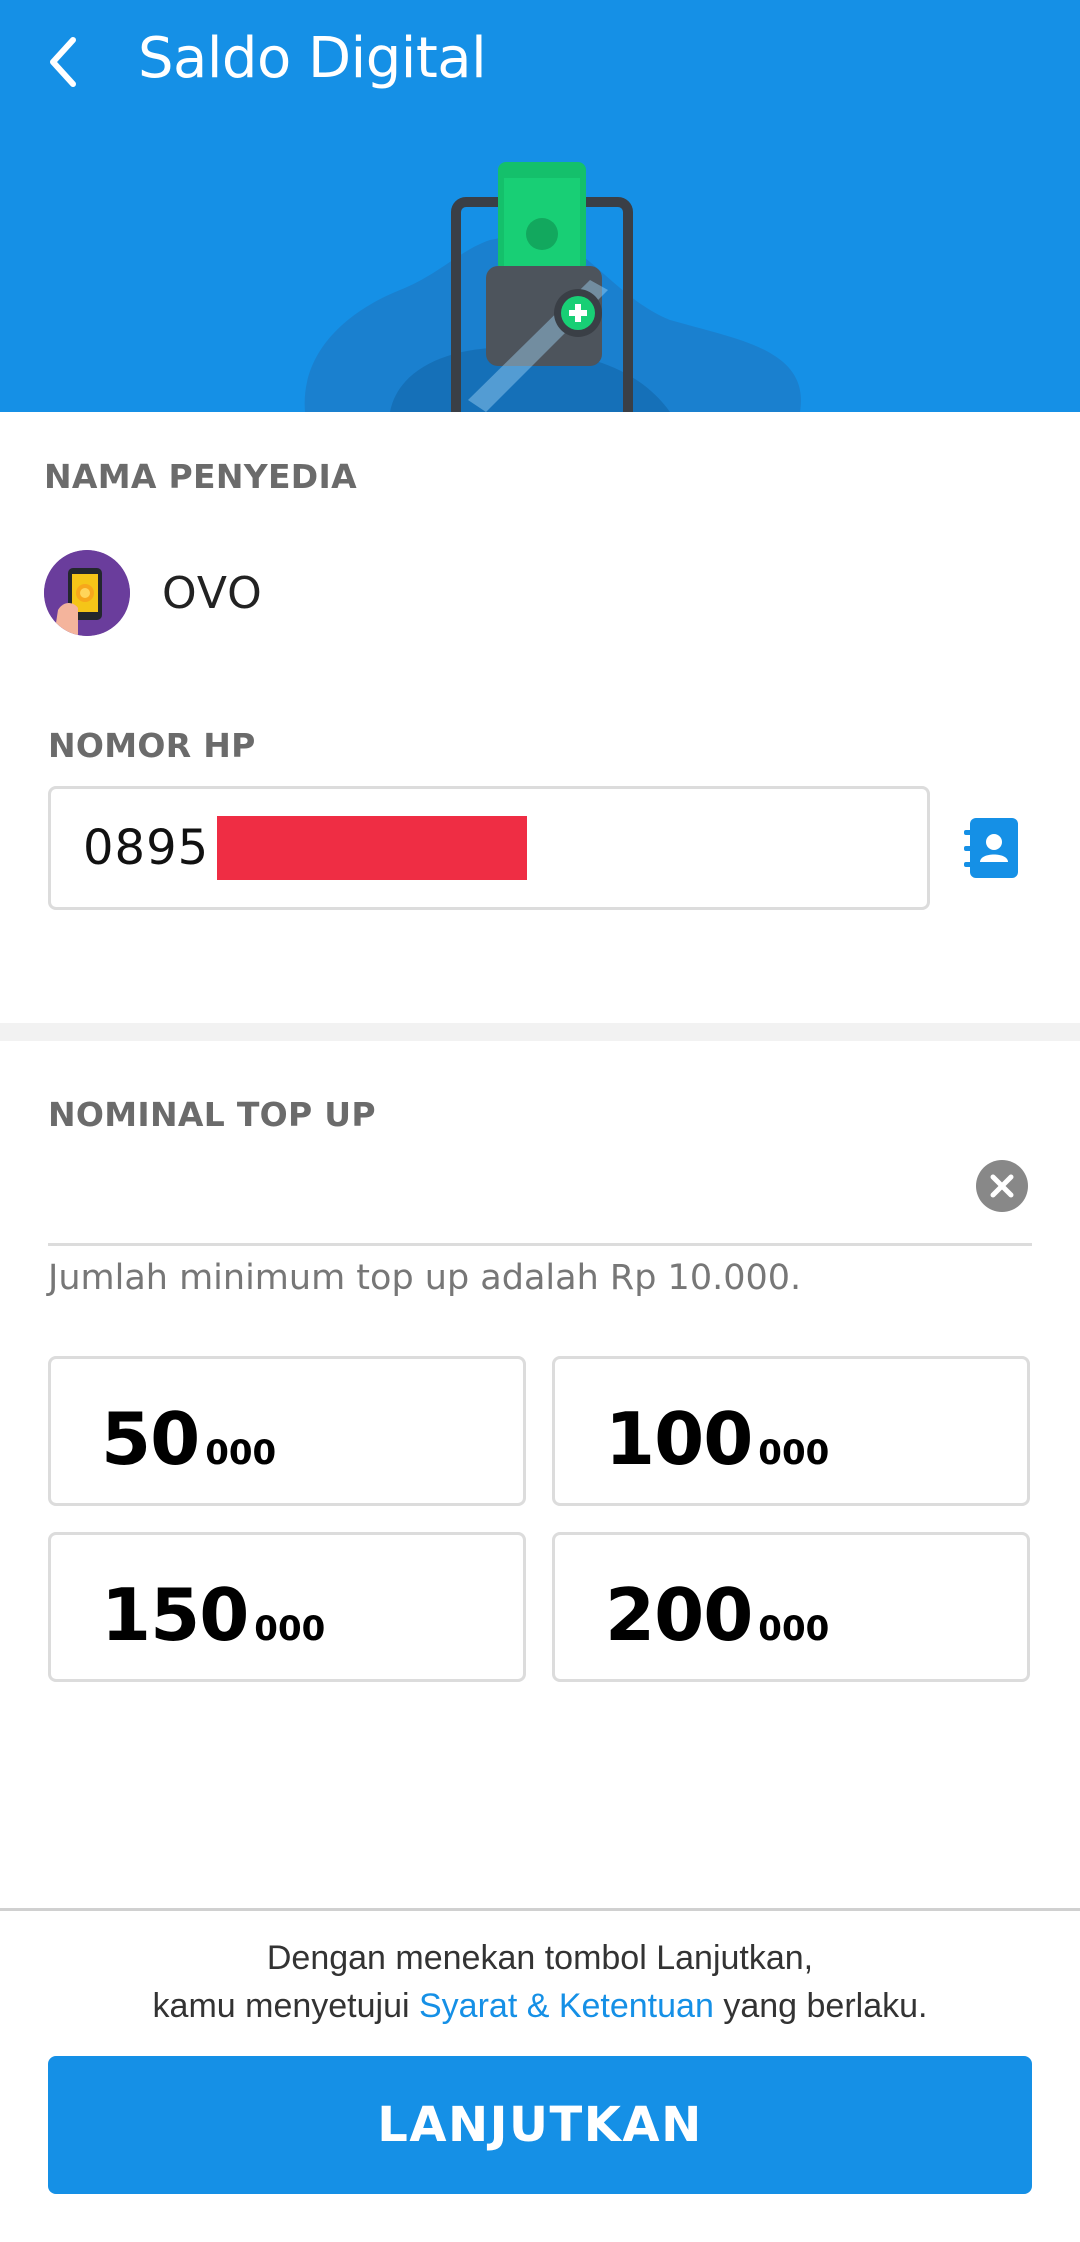 This screenshot has width=1080, height=2242. I want to click on nominal-input-underline, so click(540, 1244).